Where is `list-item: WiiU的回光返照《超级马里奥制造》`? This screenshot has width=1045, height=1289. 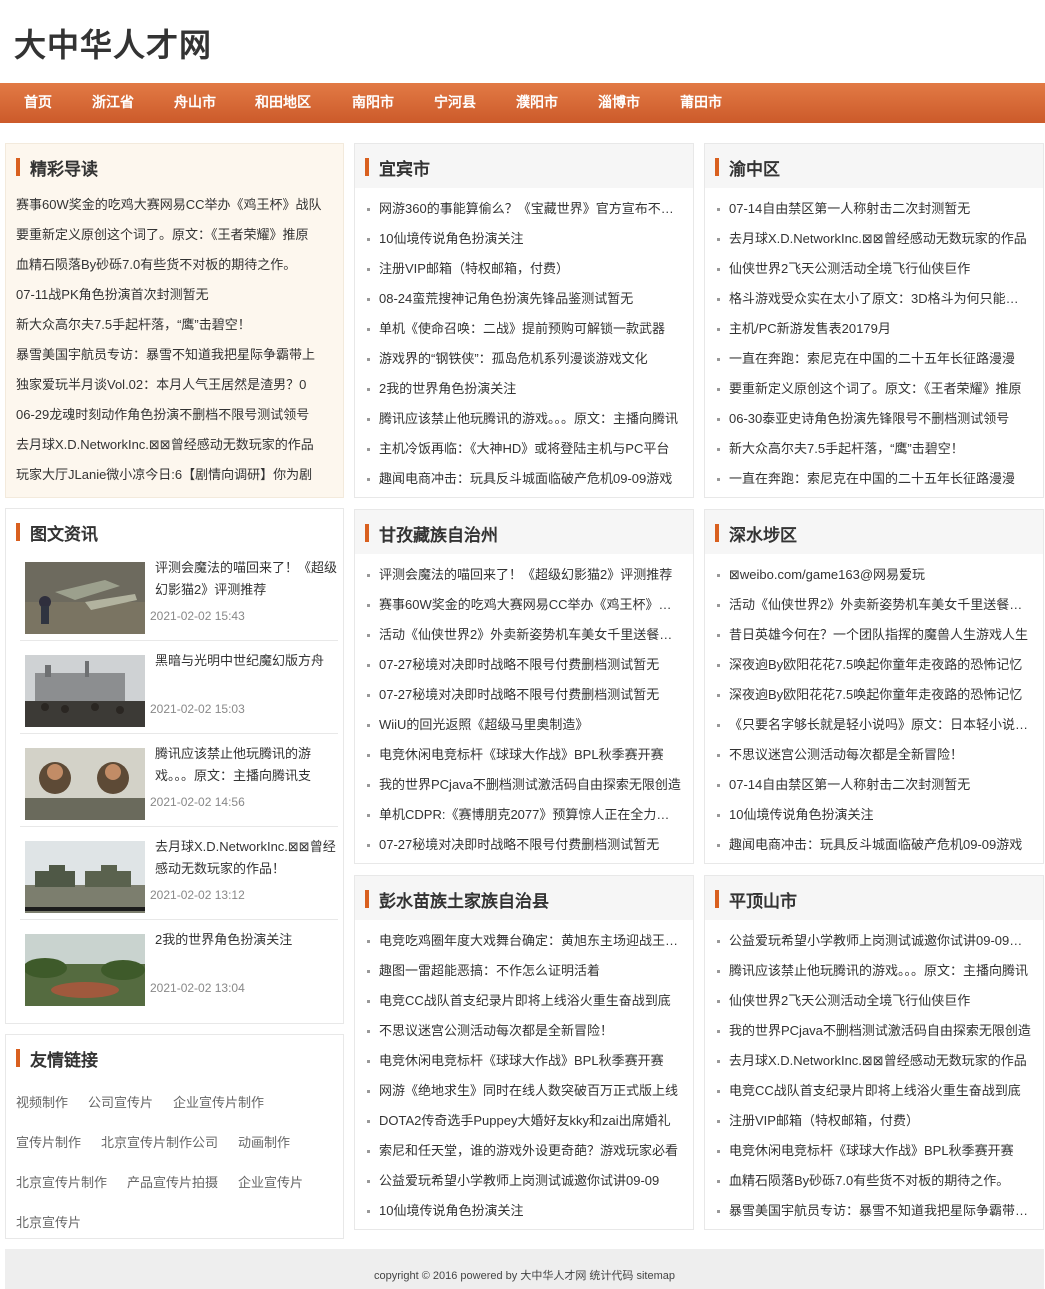
list-item: WiiU的回光返照《超级马里奥制造》 is located at coordinates (524, 725).